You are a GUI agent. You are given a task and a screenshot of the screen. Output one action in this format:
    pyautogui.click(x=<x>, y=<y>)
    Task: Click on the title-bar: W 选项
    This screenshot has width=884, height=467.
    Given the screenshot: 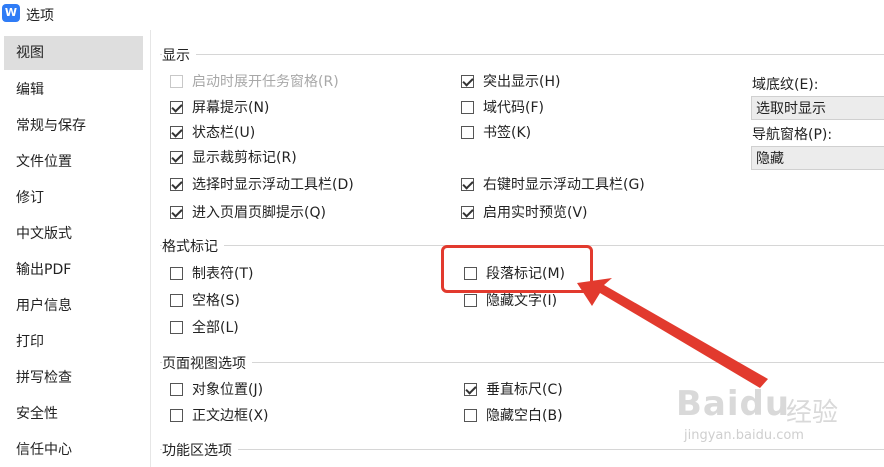 What is the action you would take?
    pyautogui.click(x=442, y=15)
    